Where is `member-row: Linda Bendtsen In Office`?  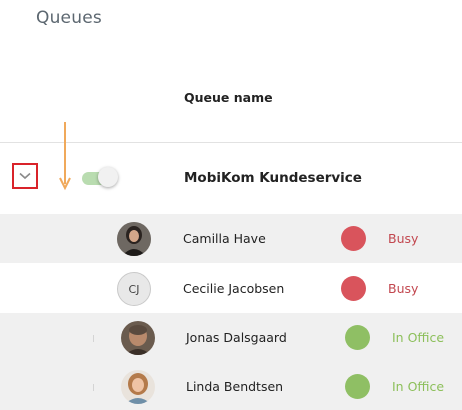
member-row: Linda Bendtsen In Office is located at coordinates (231, 386).